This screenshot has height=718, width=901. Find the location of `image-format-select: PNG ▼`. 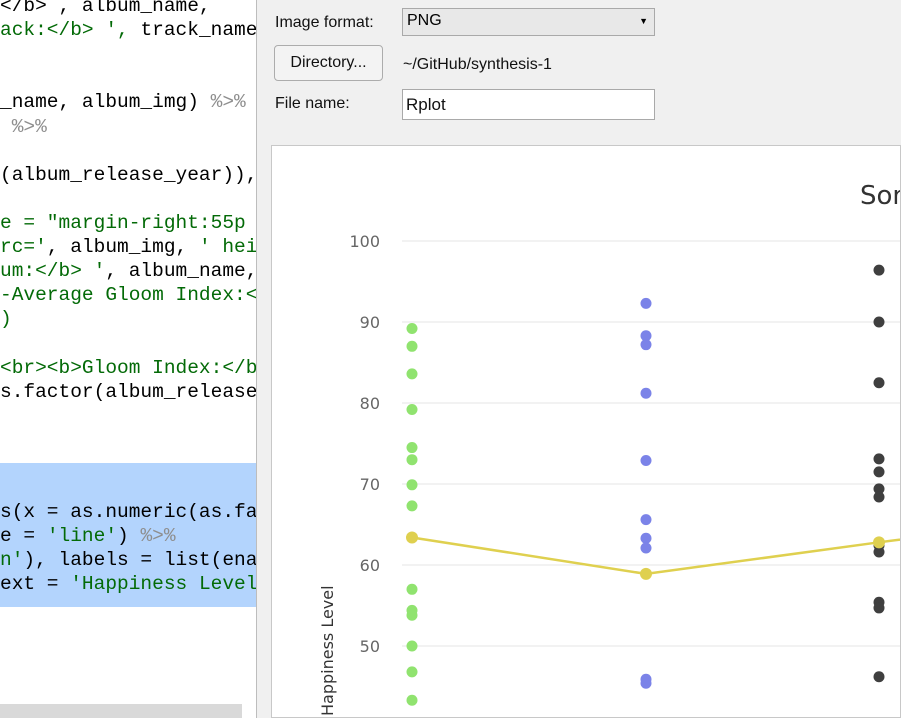

image-format-select: PNG ▼ is located at coordinates (528, 22).